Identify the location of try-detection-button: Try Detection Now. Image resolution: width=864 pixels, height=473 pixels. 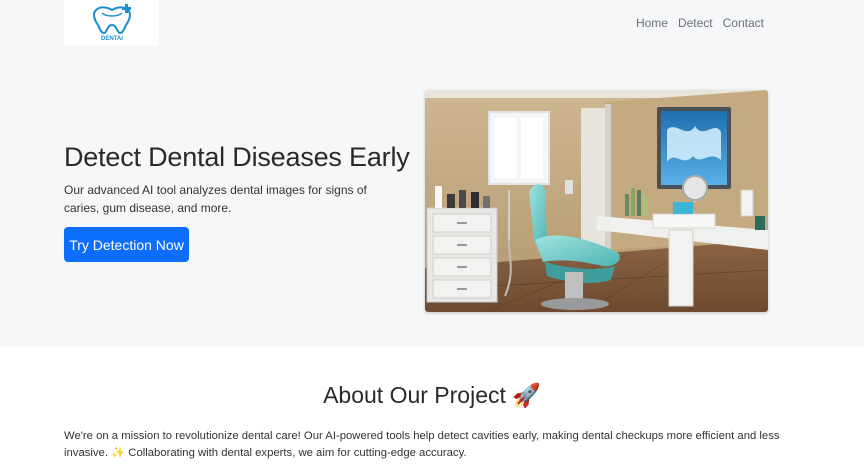
(126, 244).